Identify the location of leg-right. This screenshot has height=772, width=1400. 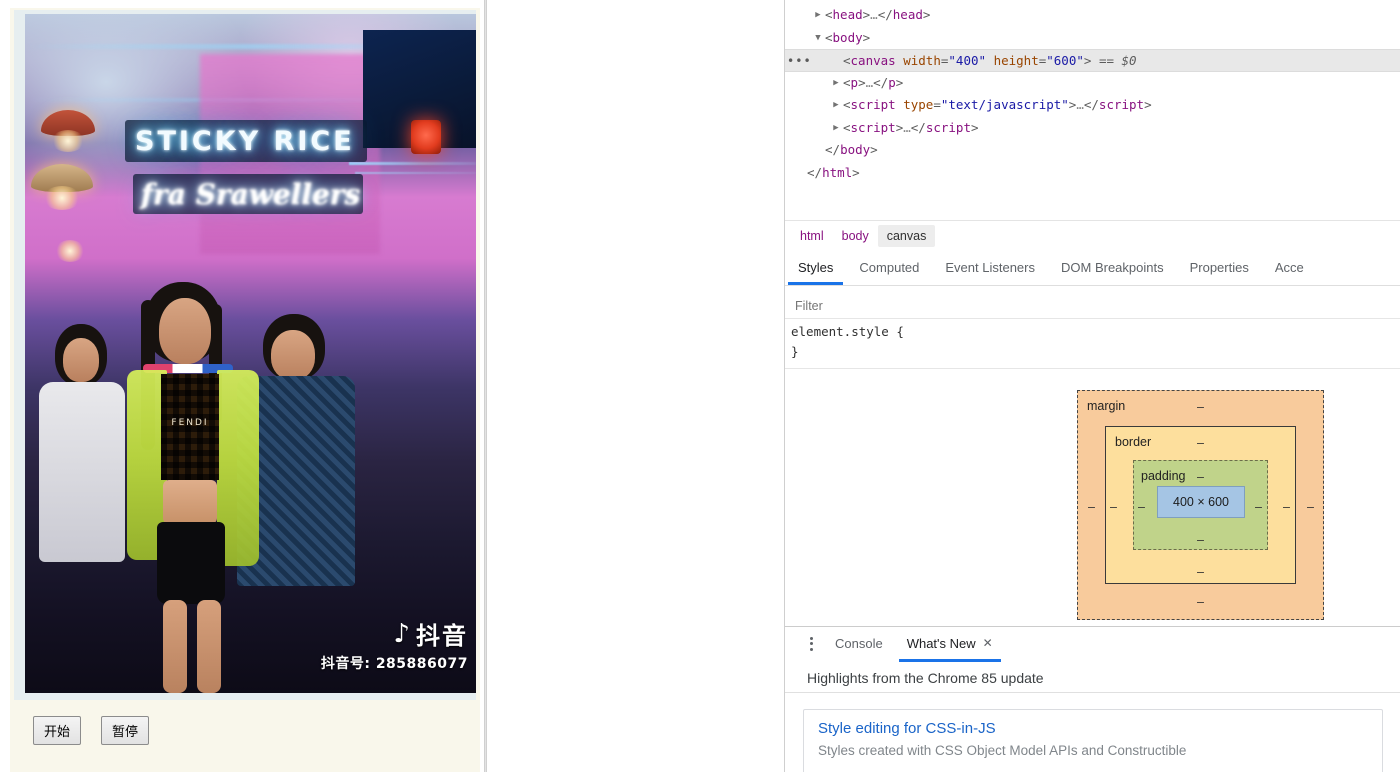
(209, 646).